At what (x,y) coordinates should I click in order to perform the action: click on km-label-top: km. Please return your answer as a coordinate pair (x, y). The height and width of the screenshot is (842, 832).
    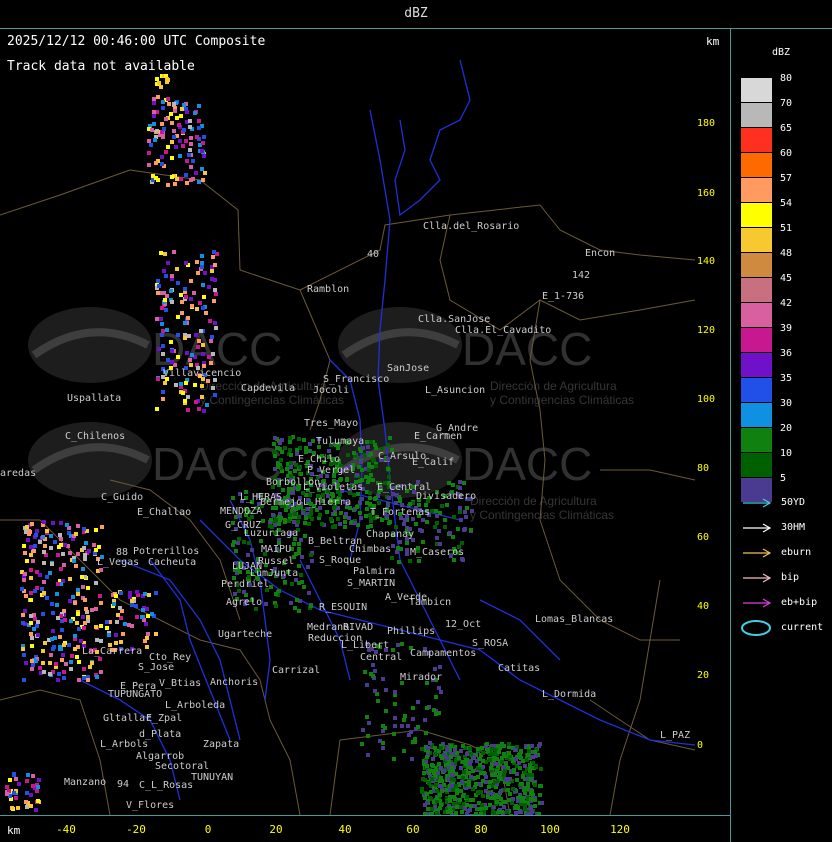
    Looking at the image, I should click on (713, 41).